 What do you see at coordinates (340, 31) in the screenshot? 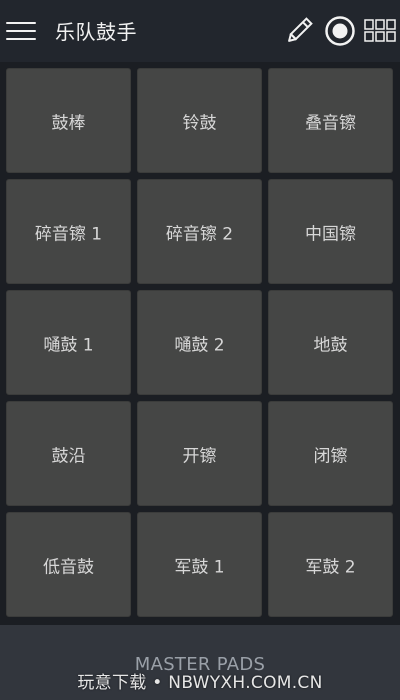
I see `record-icon` at bounding box center [340, 31].